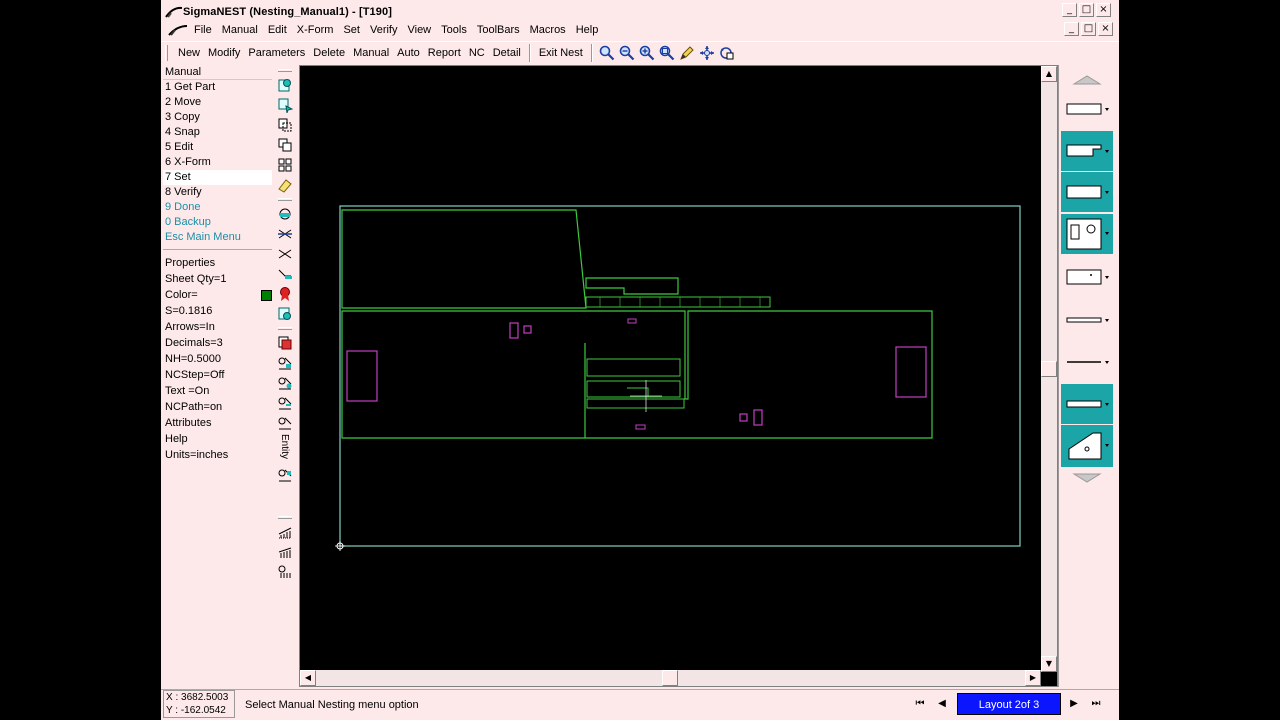 The image size is (1280, 720). Describe the element at coordinates (285, 572) in the screenshot. I see `nc-tool-3-icon` at that location.